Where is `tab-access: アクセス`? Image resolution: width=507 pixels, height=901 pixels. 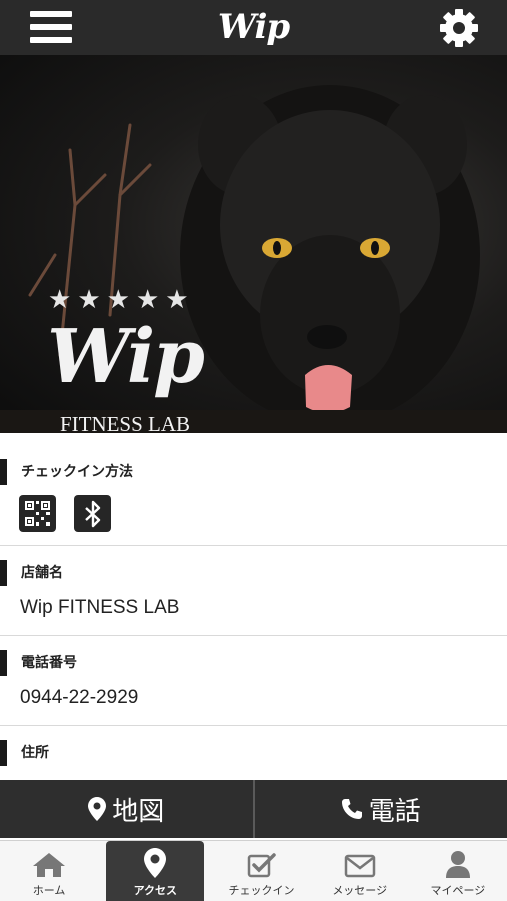
tab-access: アクセス is located at coordinates (155, 871).